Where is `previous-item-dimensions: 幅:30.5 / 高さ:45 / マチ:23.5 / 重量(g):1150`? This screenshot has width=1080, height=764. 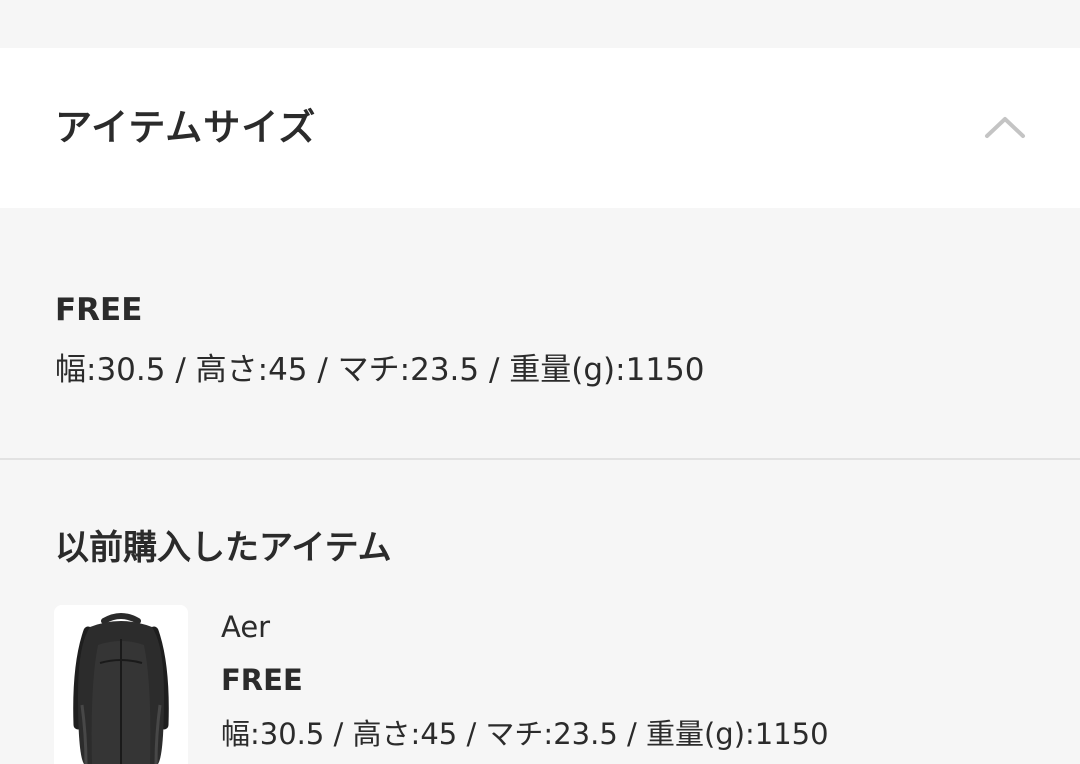
previous-item-dimensions: 幅:30.5 / 高さ:45 / マチ:23.5 / 重量(g):1150 is located at coordinates (525, 734).